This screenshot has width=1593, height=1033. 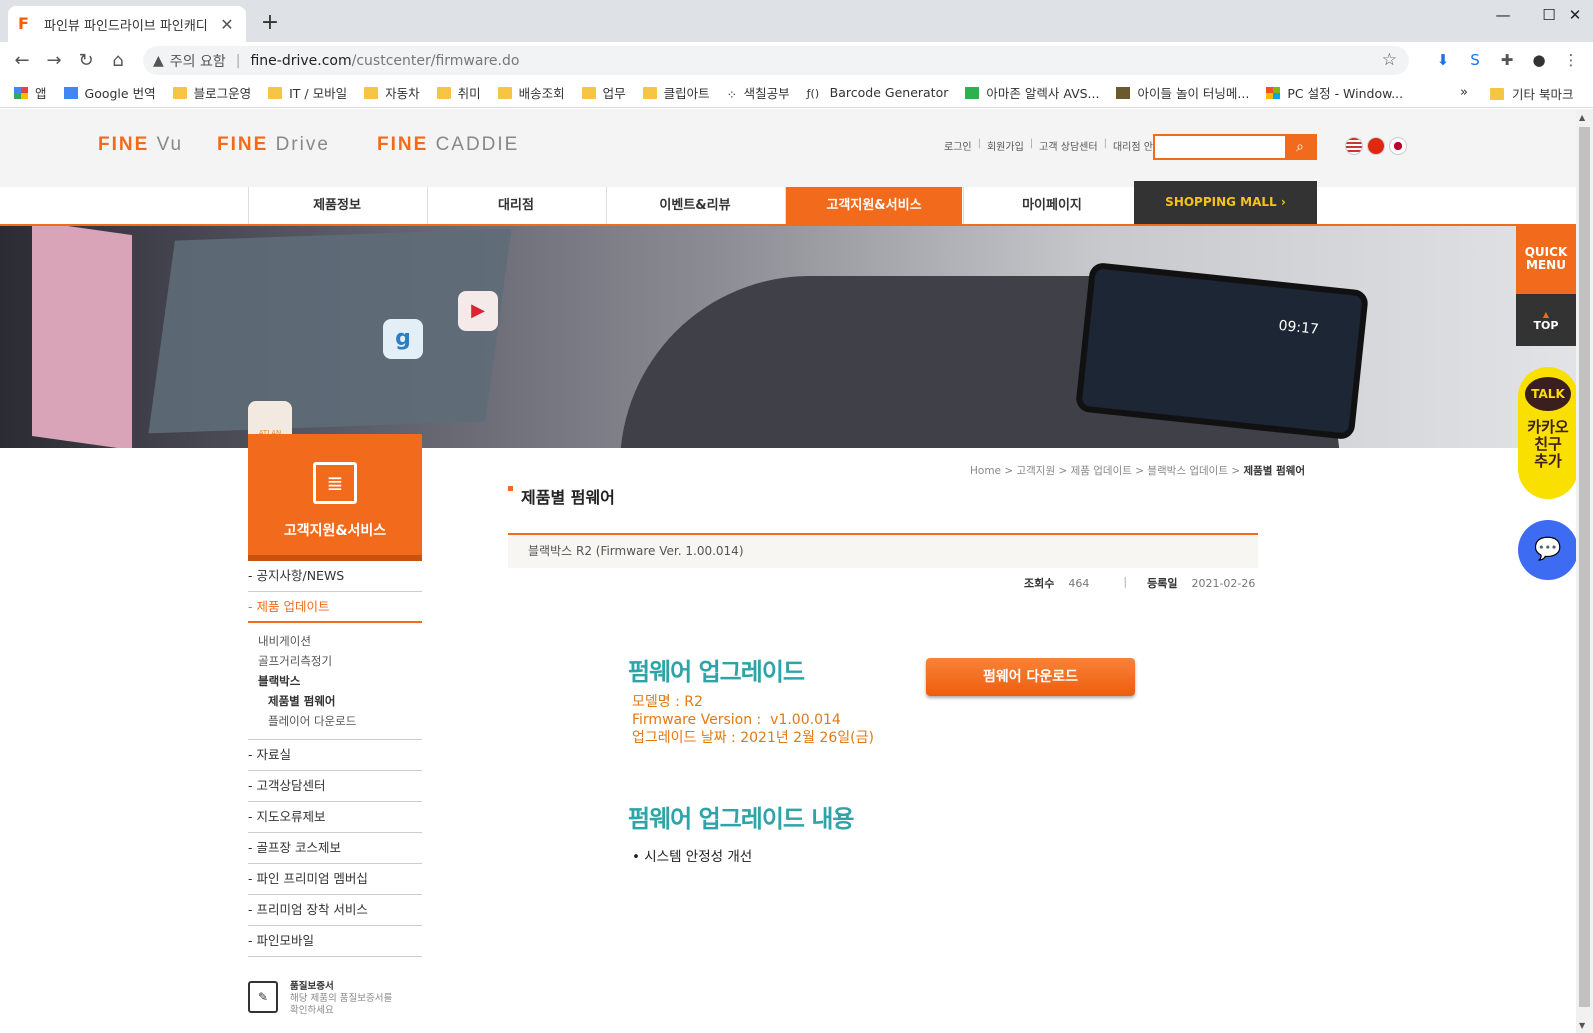 What do you see at coordinates (335, 941) in the screenshot?
I see `sidebar-item-fine-mobile: - 파인모바일` at bounding box center [335, 941].